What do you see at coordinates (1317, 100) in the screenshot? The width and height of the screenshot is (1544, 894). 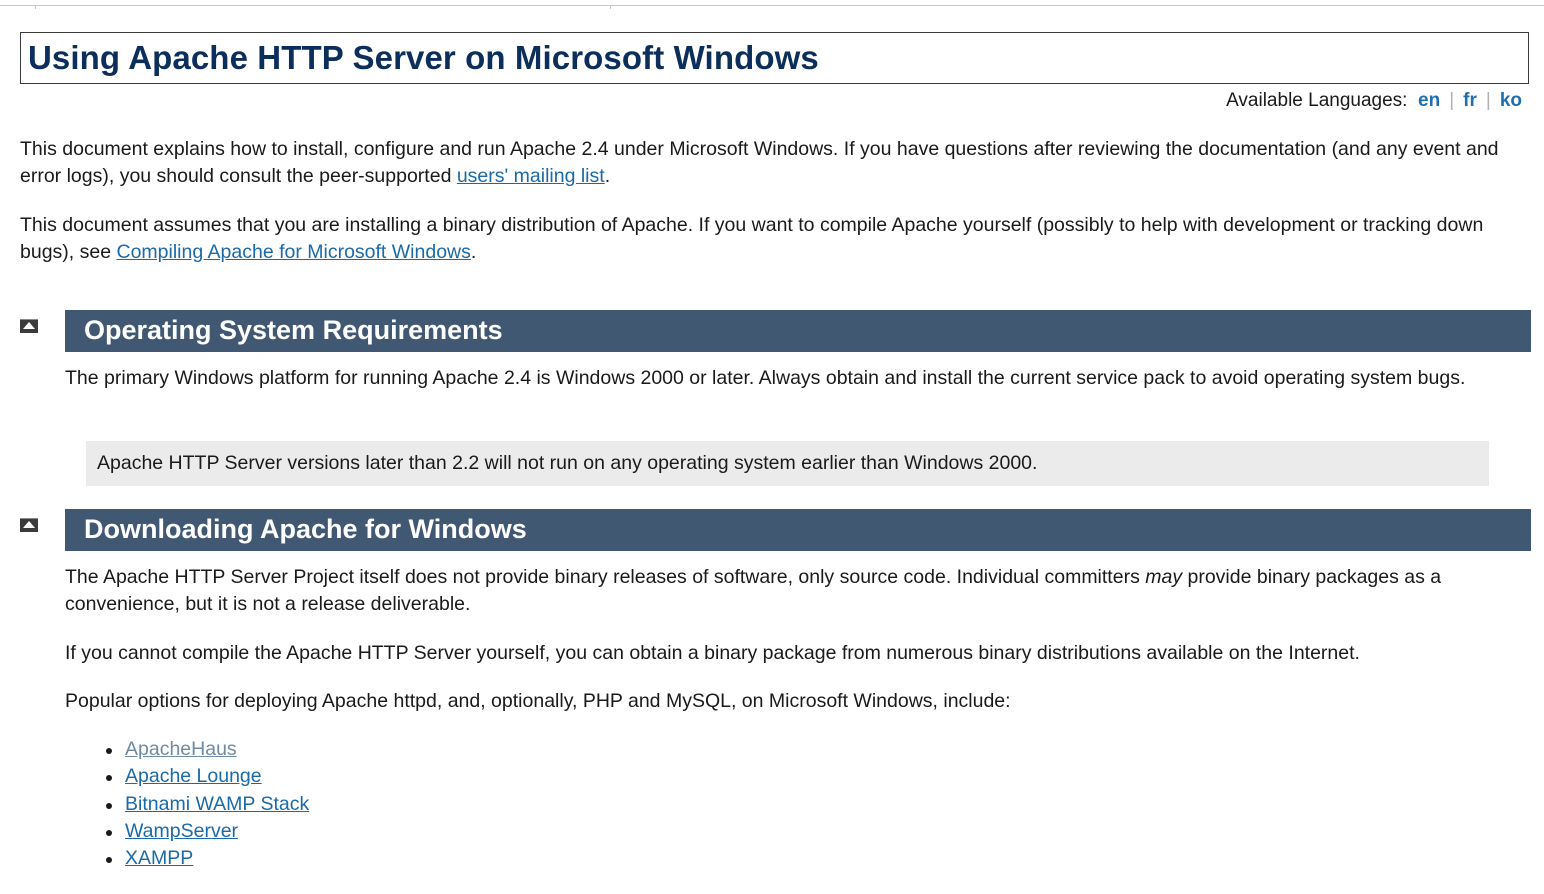 I see `available-languages-label: Available Languages:` at bounding box center [1317, 100].